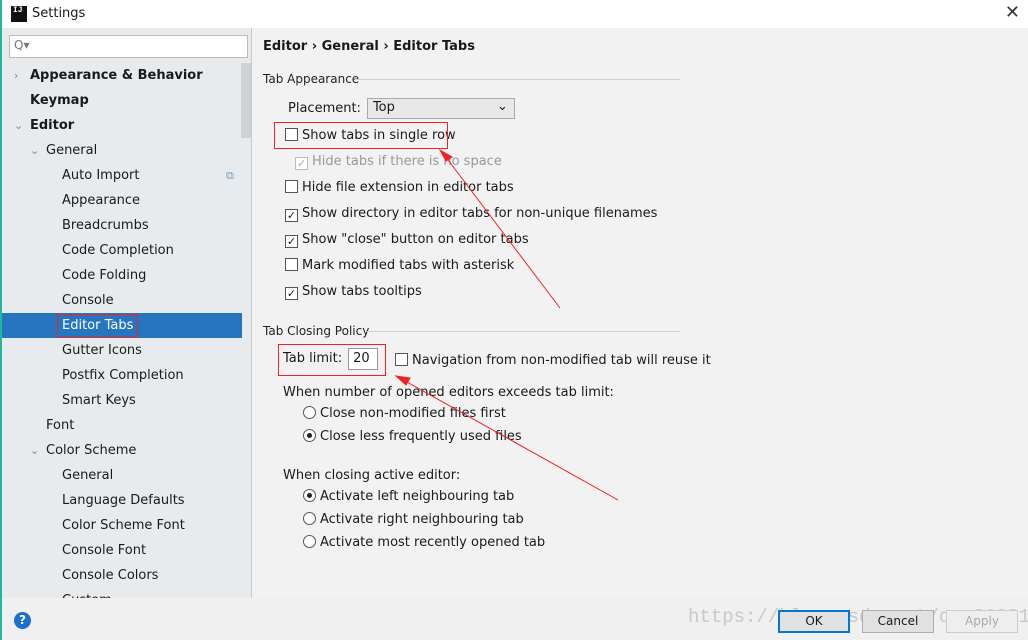 The height and width of the screenshot is (640, 1028). I want to click on option-label: Show "close" button on editor tabs, so click(415, 239).